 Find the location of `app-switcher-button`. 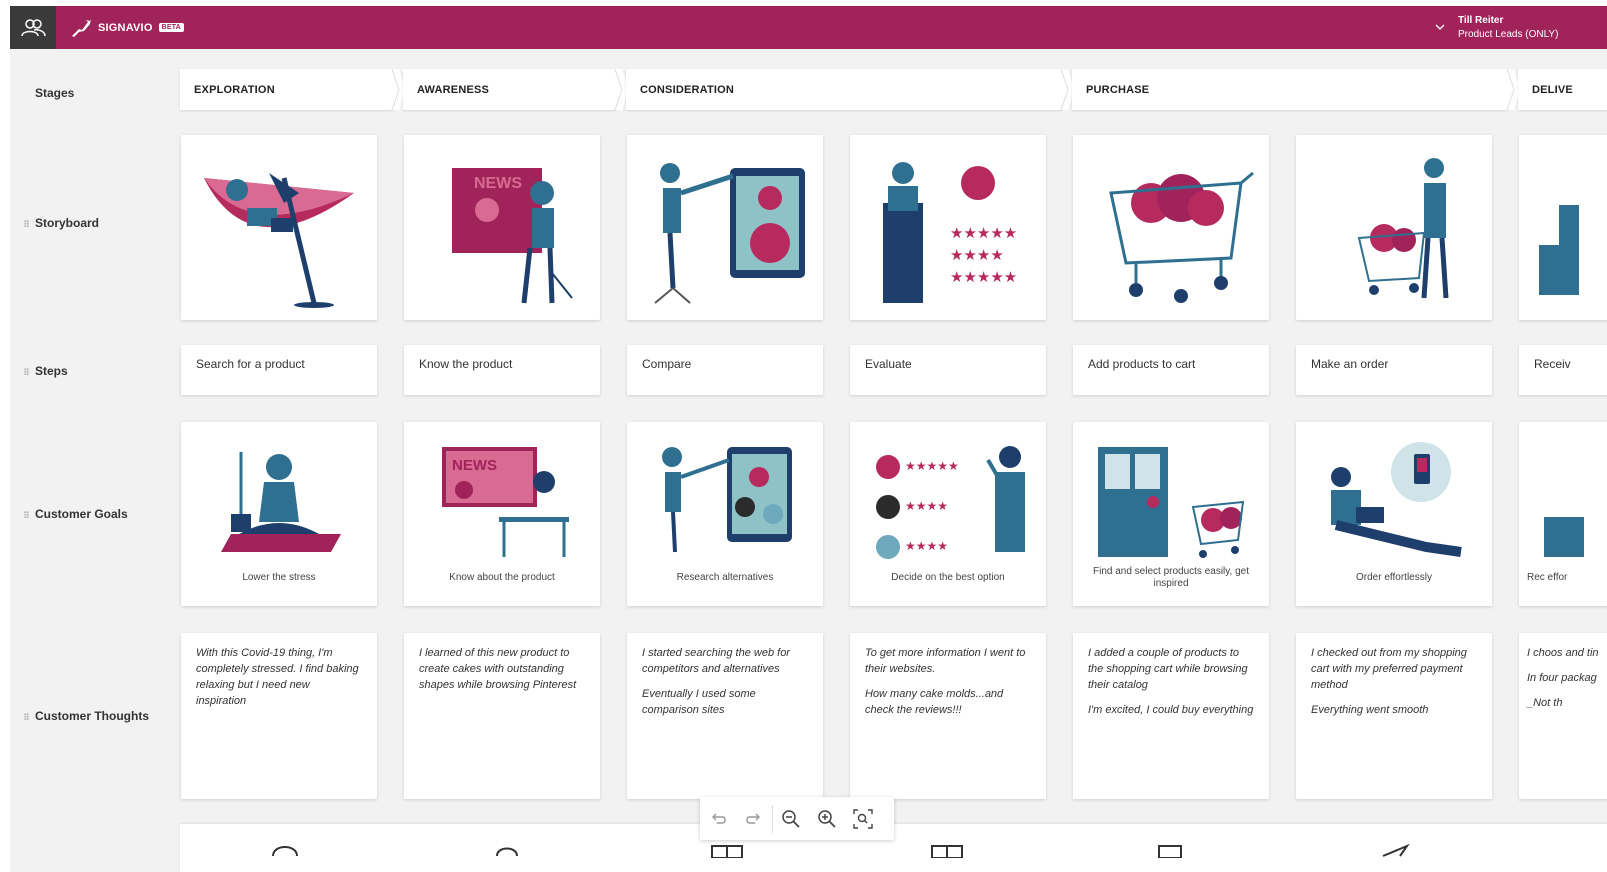

app-switcher-button is located at coordinates (33, 27).